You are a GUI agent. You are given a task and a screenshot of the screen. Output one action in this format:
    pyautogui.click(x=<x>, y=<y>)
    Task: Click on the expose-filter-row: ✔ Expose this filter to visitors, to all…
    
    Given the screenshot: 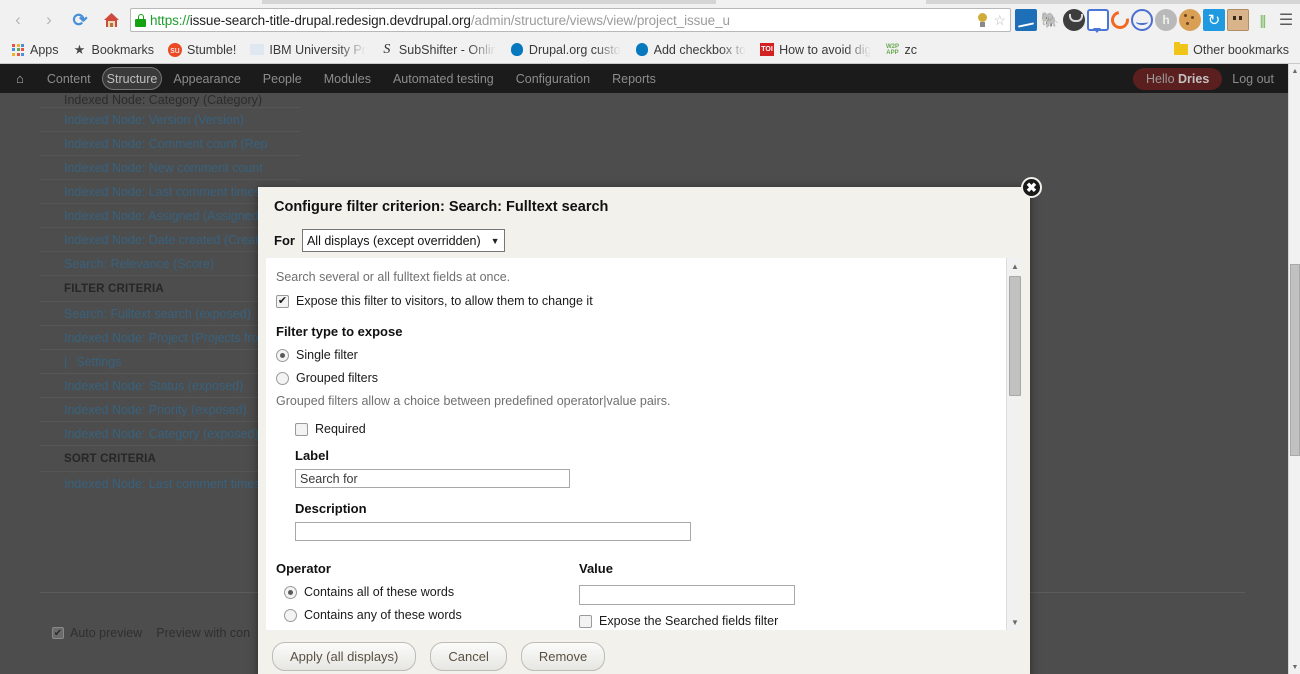 What is the action you would take?
    pyautogui.click(x=641, y=301)
    